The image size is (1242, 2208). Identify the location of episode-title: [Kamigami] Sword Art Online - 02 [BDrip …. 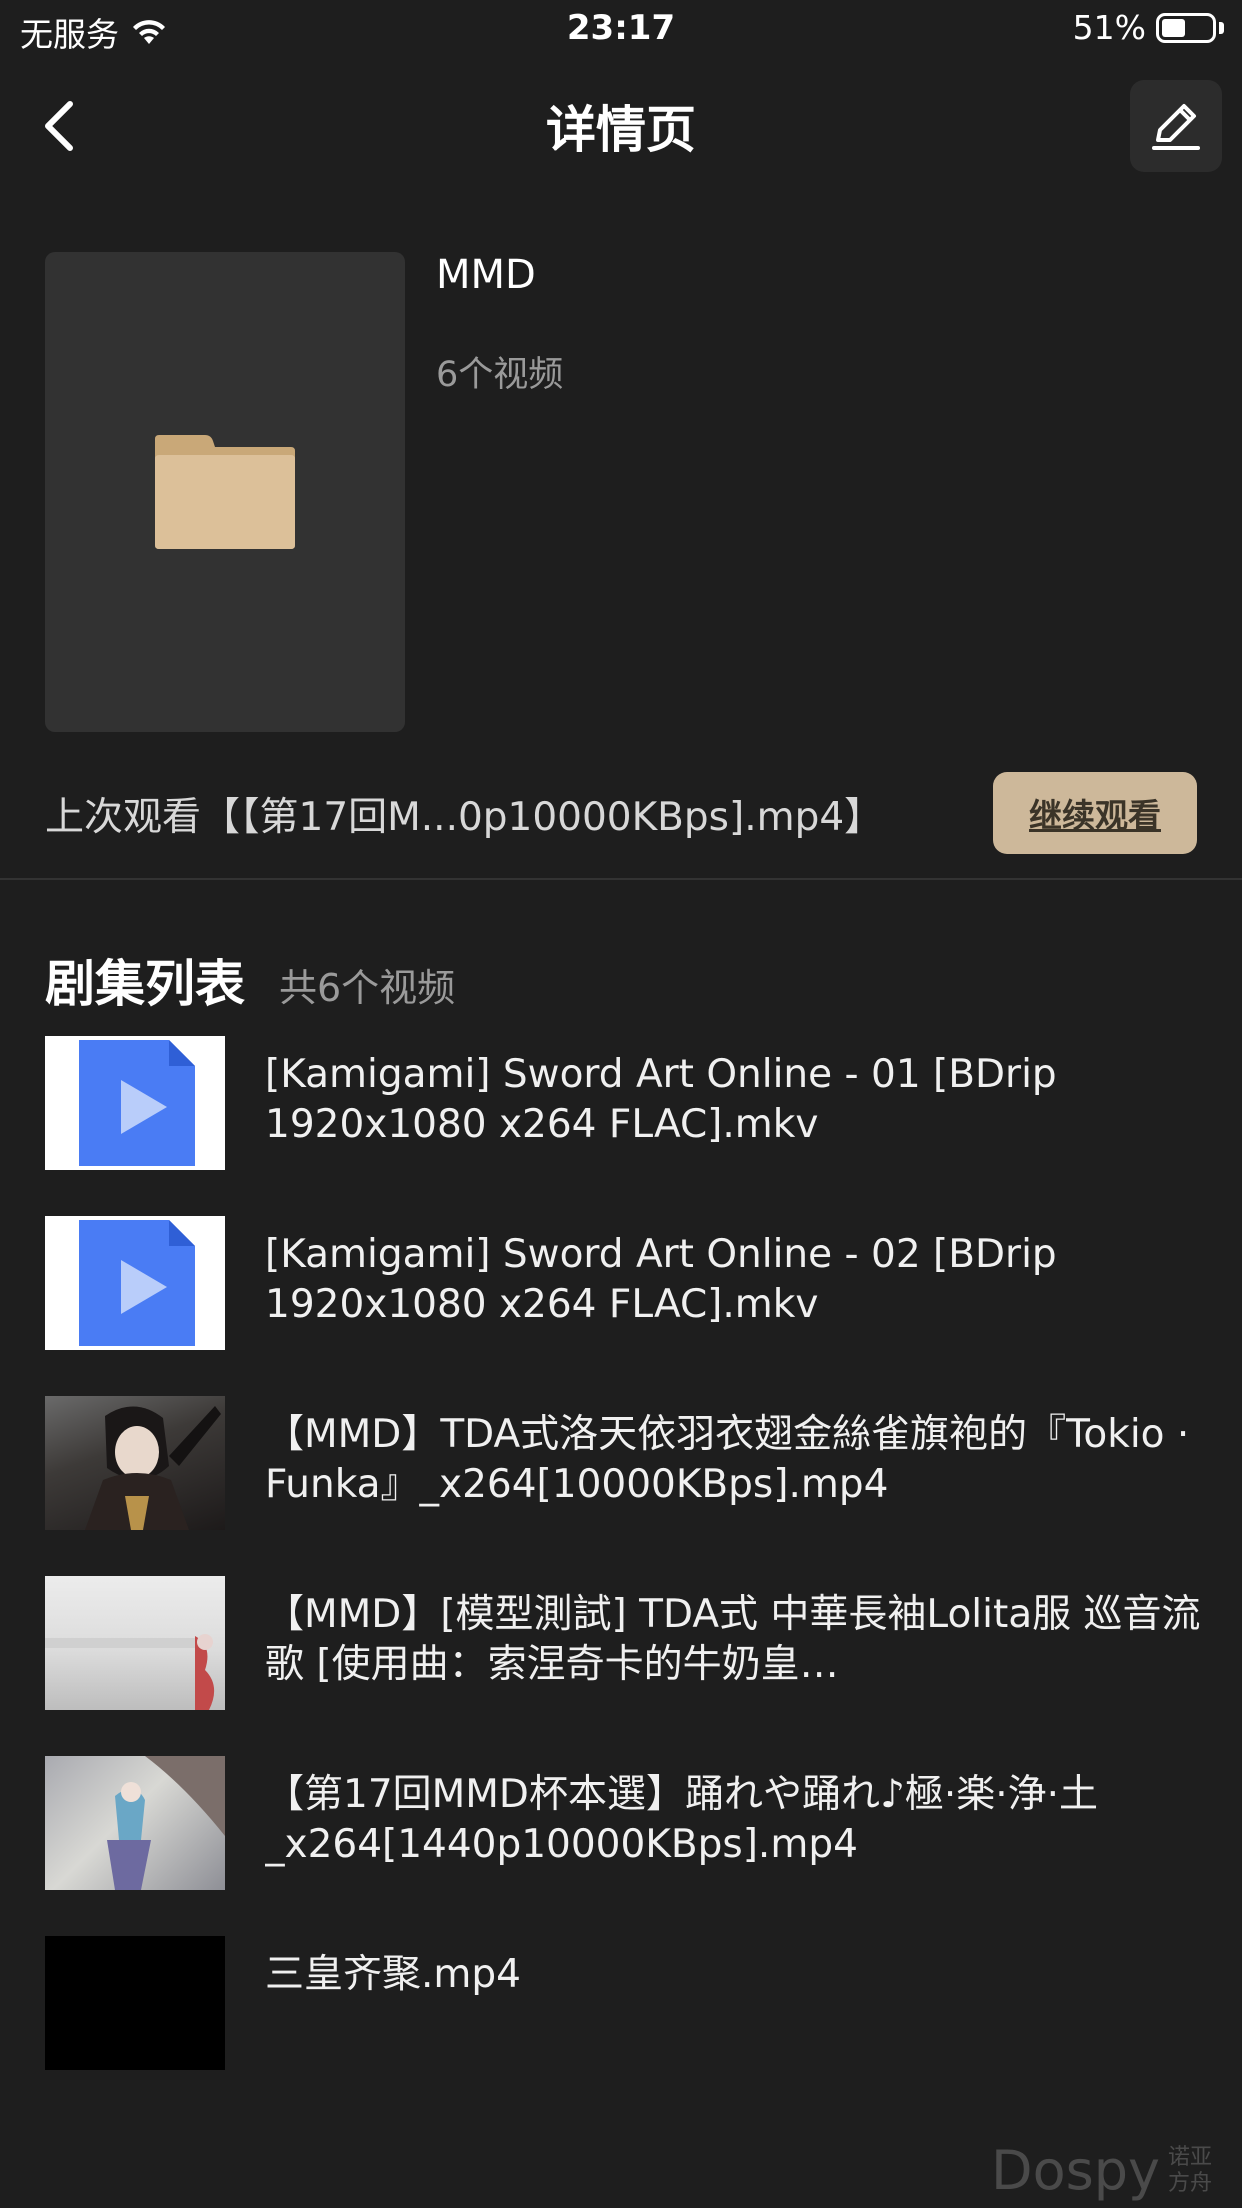
(661, 1279).